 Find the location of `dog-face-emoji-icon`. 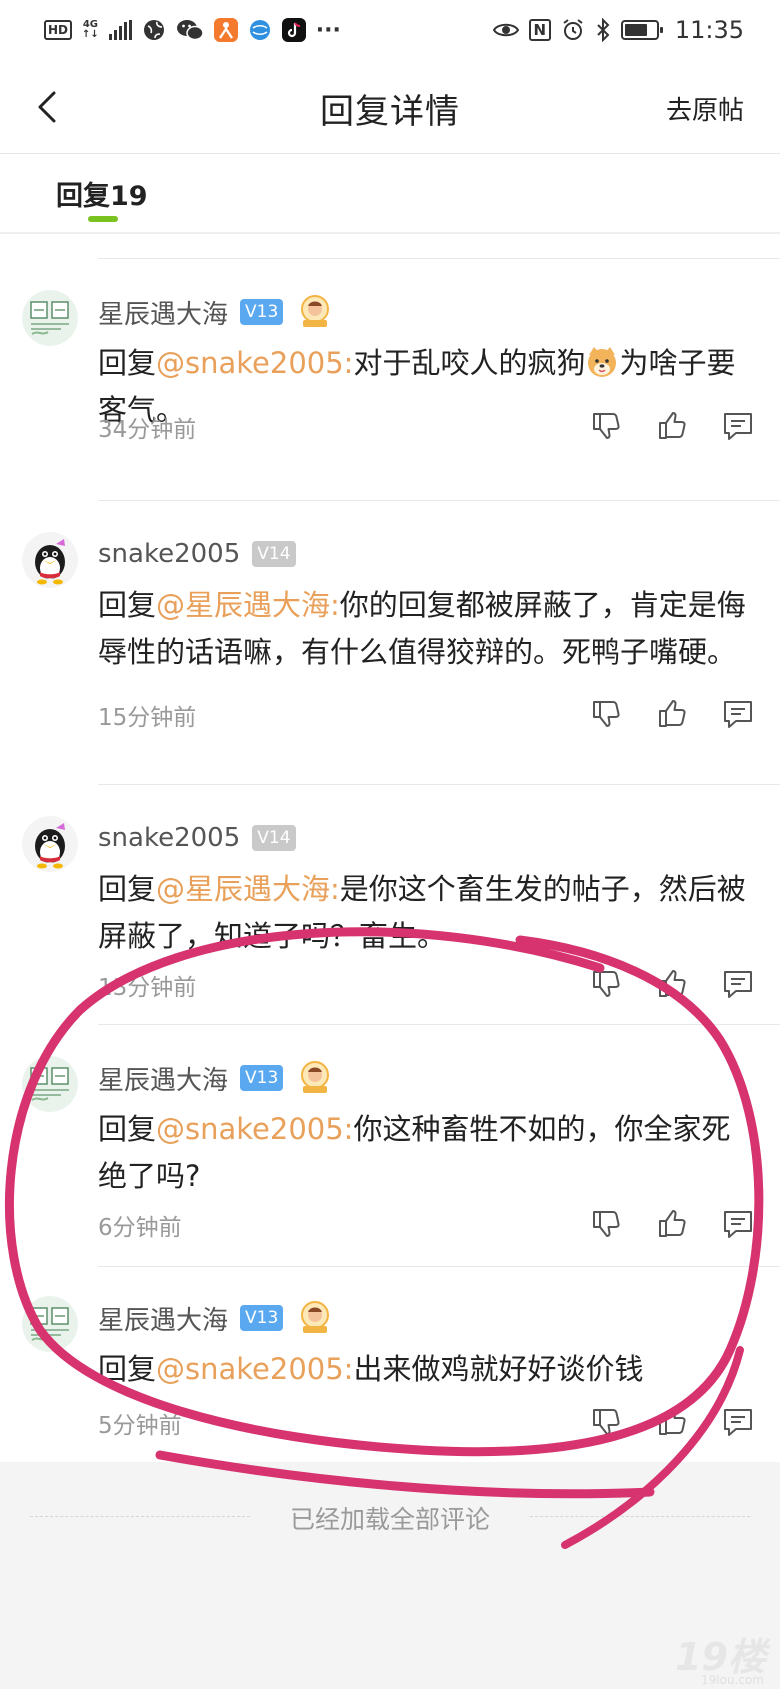

dog-face-emoji-icon is located at coordinates (602, 362).